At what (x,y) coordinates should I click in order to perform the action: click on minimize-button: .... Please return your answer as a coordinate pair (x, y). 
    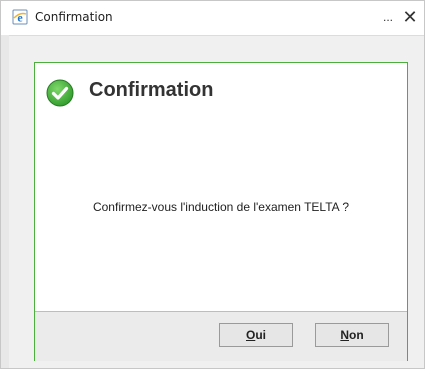
    Looking at the image, I should click on (388, 16).